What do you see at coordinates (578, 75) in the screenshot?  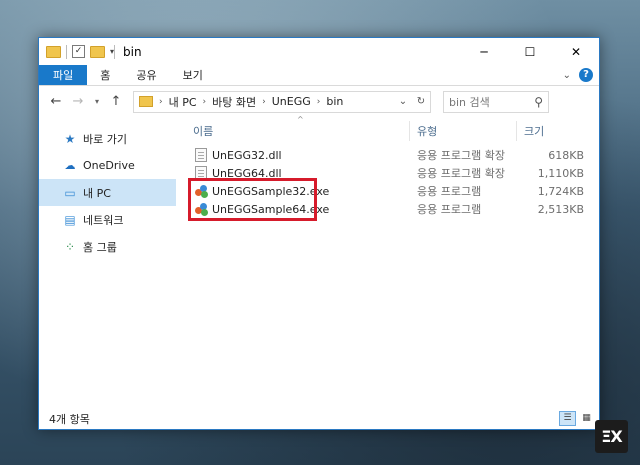 I see `ribbon-right-controls: ⌄ ?` at bounding box center [578, 75].